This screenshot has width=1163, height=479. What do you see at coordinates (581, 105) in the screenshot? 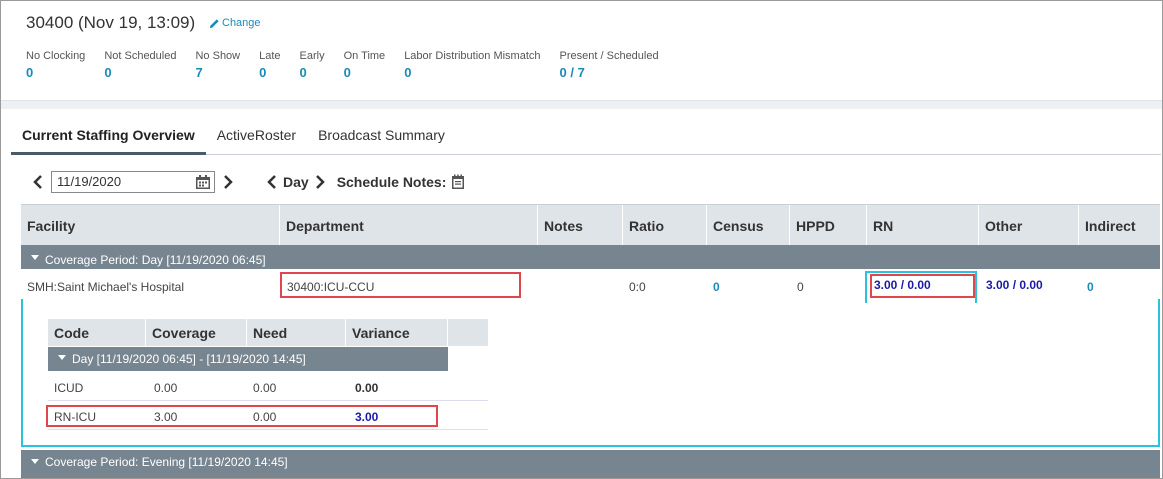
I see `section-divider` at bounding box center [581, 105].